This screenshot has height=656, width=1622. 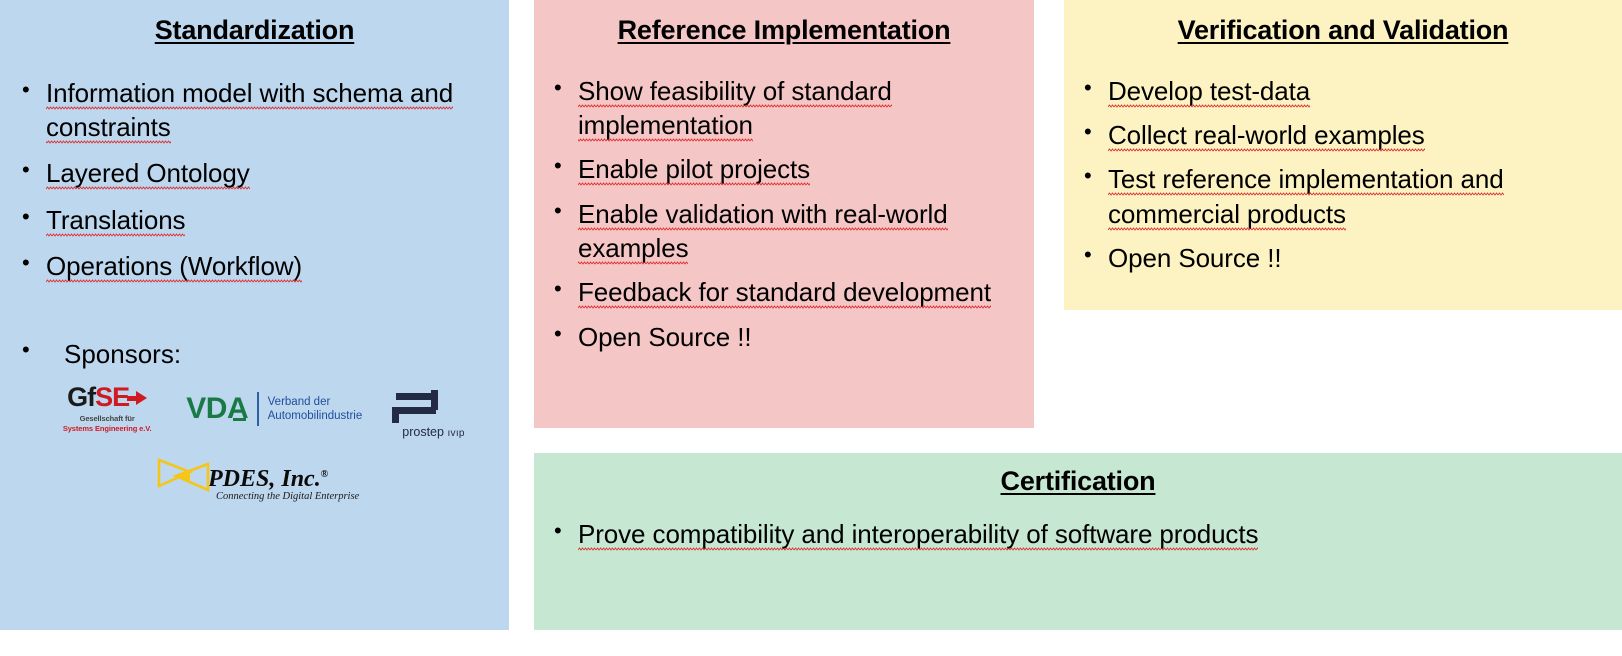 I want to click on vda-logo: VDA Verband der Automobilindustrie, so click(x=274, y=409).